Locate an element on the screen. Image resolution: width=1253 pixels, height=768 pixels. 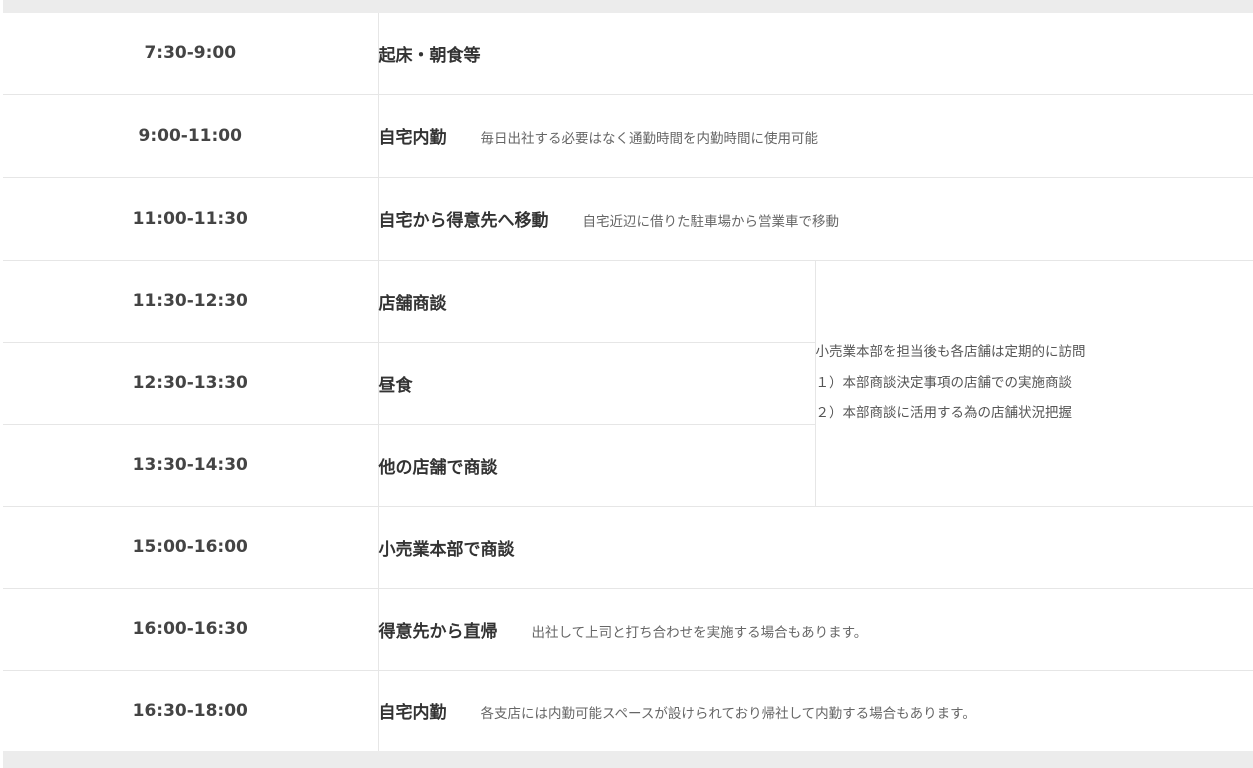
activity-cell: 得意先から直帰 出社して上司と打ち合わせを実施する場合もあります。 is located at coordinates (815, 629).